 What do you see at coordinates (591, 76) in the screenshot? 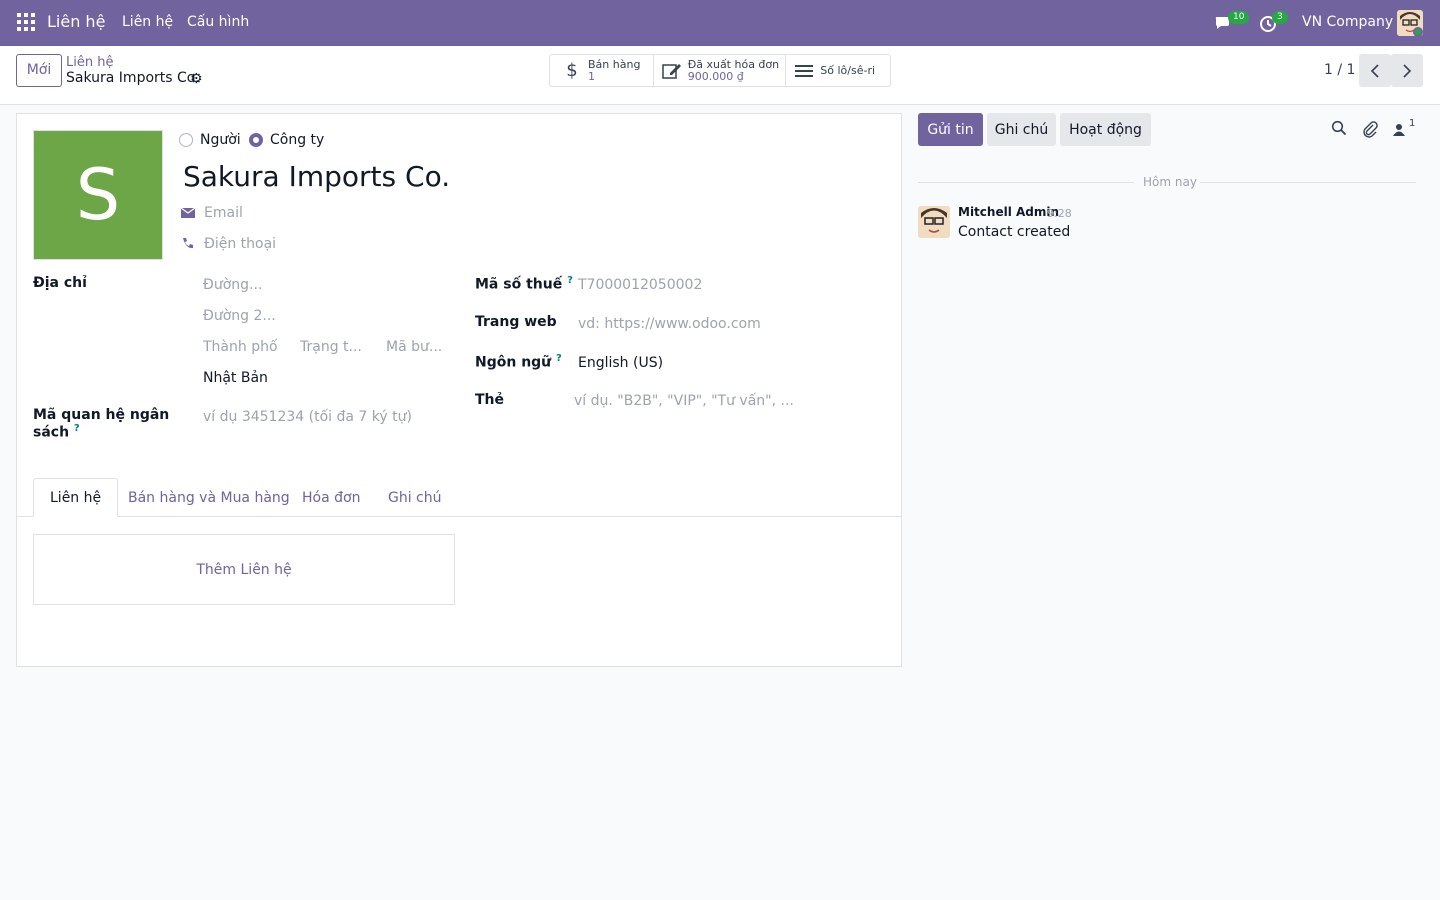
I see `sales-value: 1` at bounding box center [591, 76].